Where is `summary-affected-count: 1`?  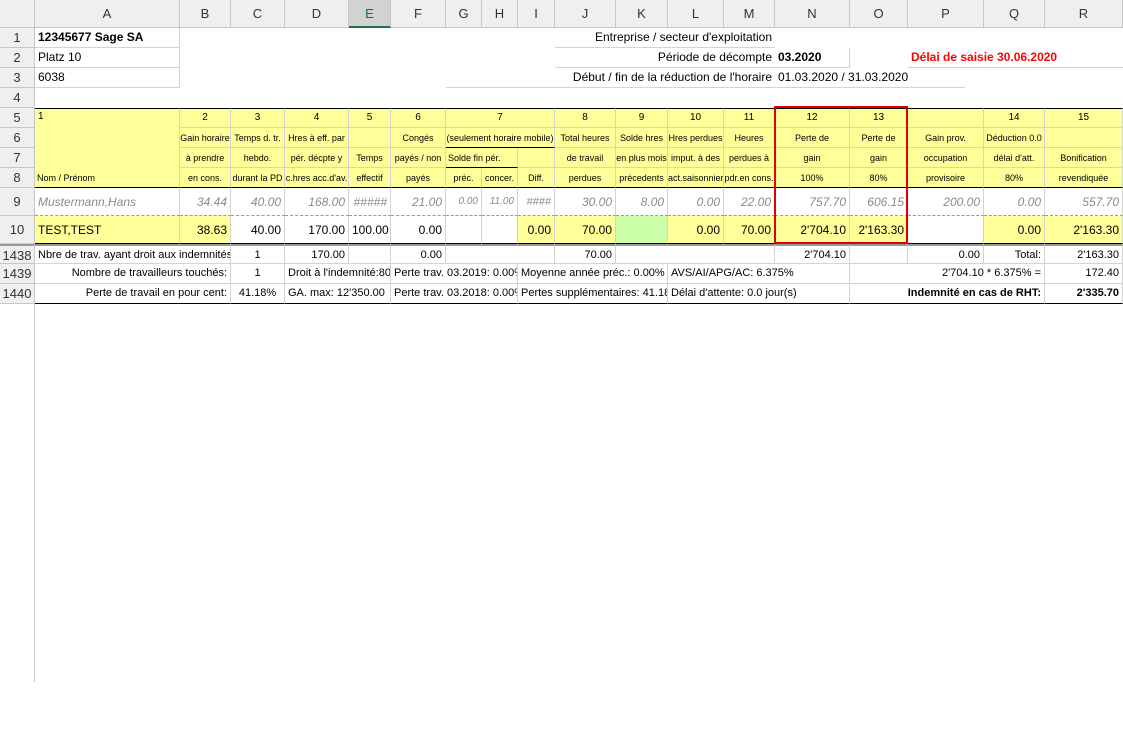
summary-affected-count: 1 is located at coordinates (258, 274).